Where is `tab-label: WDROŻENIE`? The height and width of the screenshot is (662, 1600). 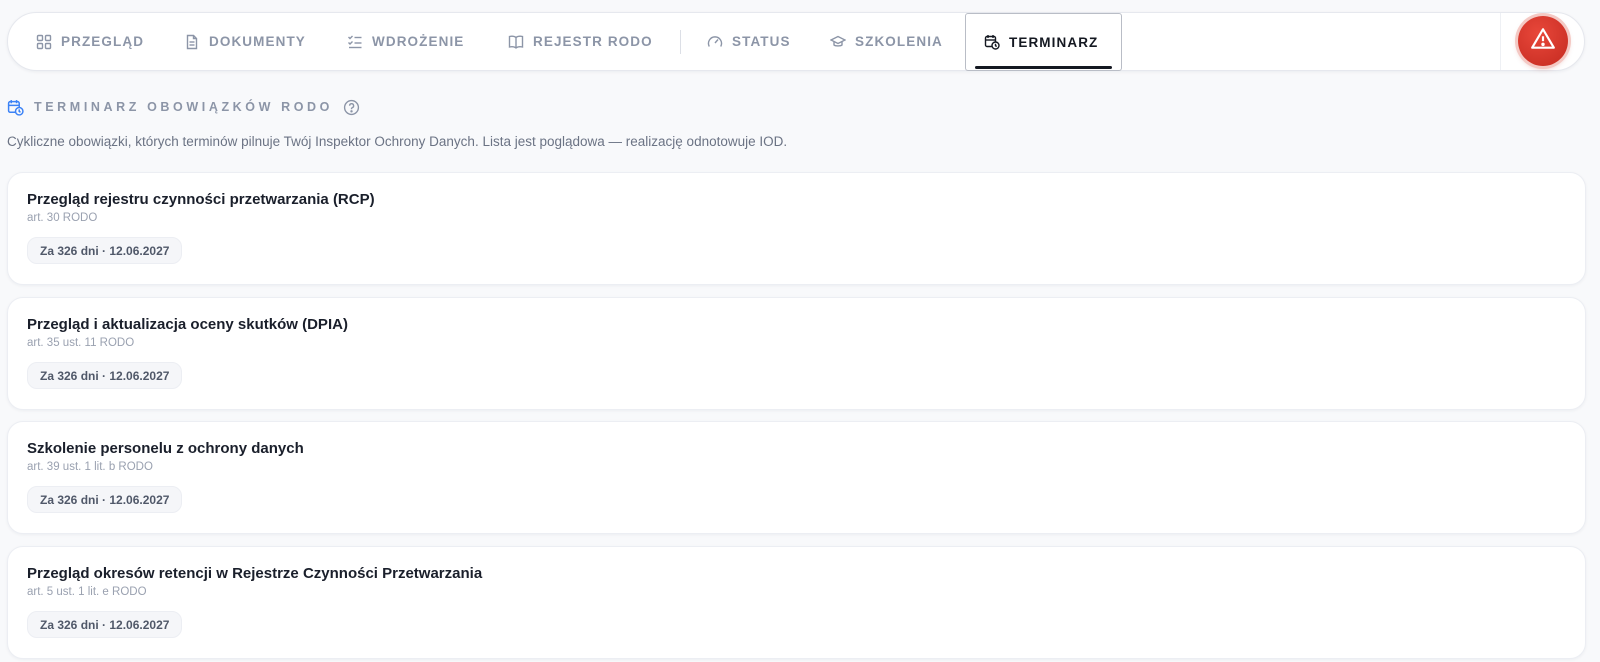
tab-label: WDROŻENIE is located at coordinates (418, 41).